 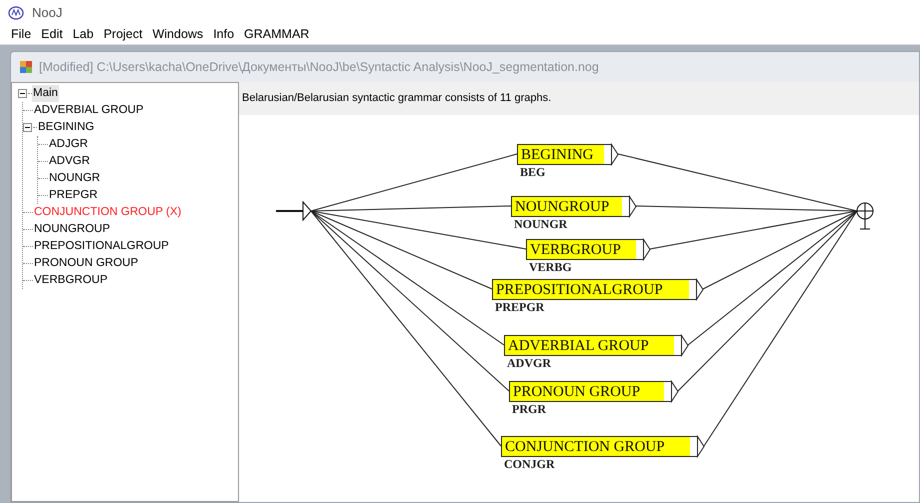 I want to click on tree-item: ADJGR, so click(x=68, y=145).